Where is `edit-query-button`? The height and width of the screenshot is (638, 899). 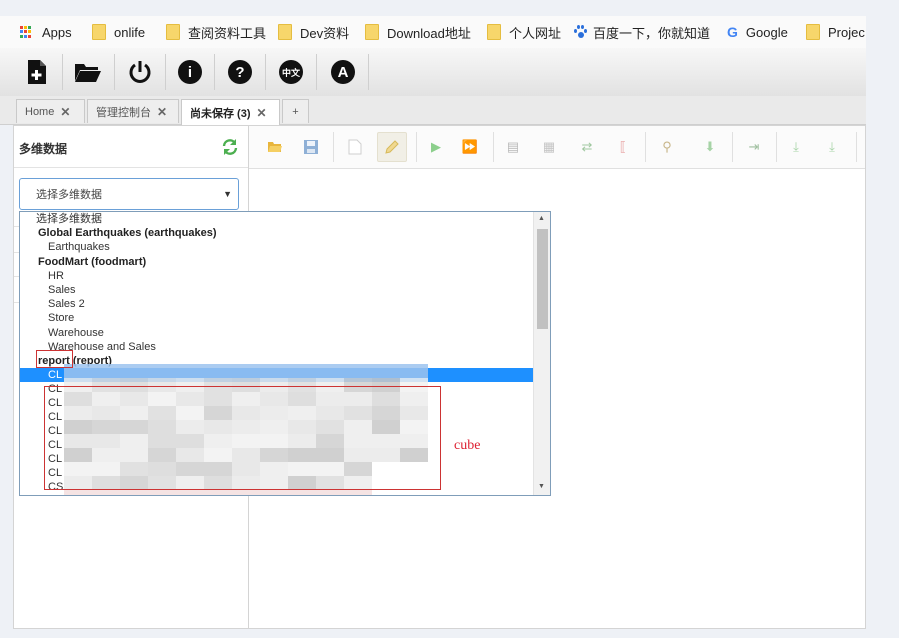 edit-query-button is located at coordinates (392, 147).